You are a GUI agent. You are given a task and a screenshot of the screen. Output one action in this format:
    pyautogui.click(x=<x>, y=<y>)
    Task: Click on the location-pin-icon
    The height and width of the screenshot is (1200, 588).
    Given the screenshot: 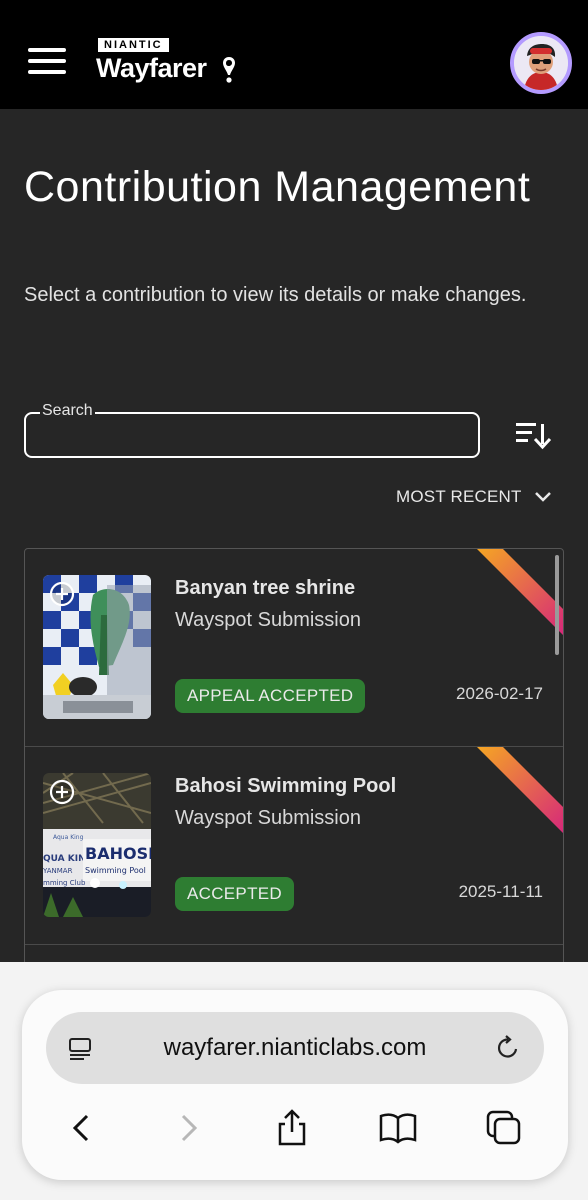 What is the action you would take?
    pyautogui.click(x=229, y=70)
    